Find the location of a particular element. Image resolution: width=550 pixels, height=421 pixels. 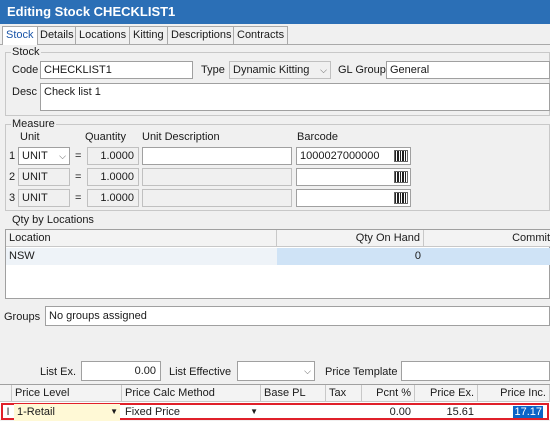

unit-select: UNIT ⌵ is located at coordinates (44, 156).